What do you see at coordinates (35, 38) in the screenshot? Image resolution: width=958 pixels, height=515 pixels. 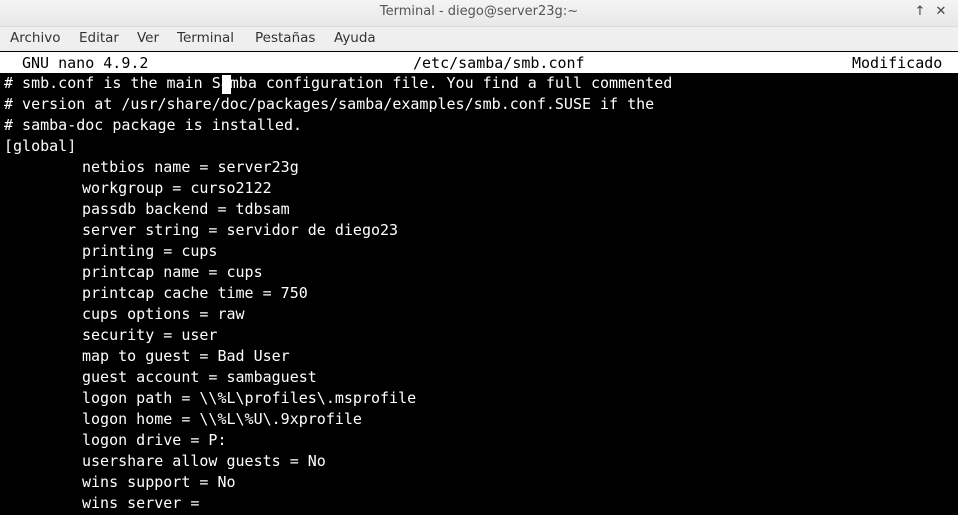 I see `menu-archivo: Archivo` at bounding box center [35, 38].